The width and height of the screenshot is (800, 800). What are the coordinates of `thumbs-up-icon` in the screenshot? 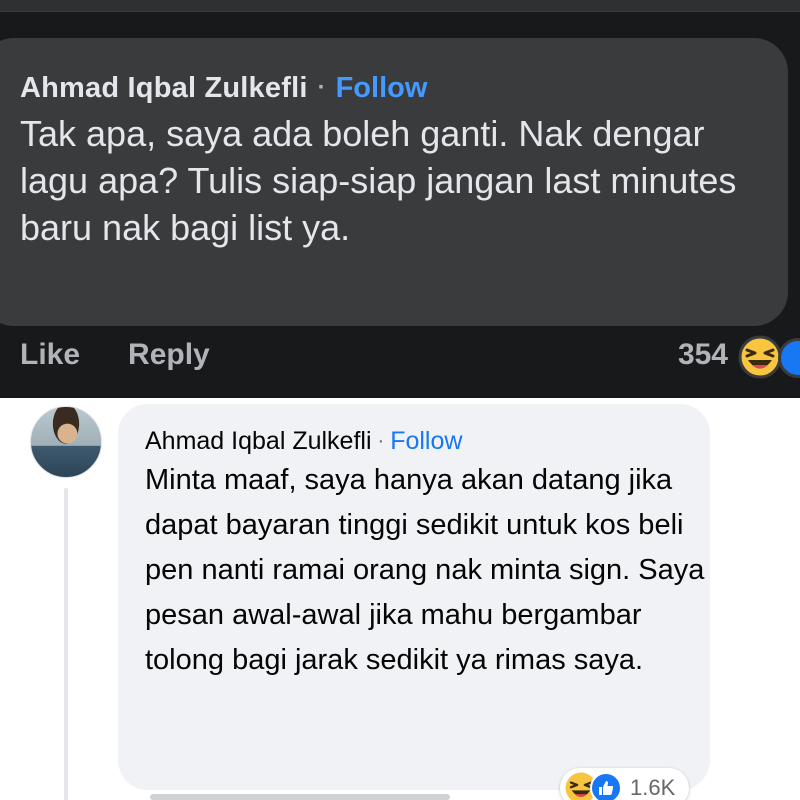 It's located at (606, 788).